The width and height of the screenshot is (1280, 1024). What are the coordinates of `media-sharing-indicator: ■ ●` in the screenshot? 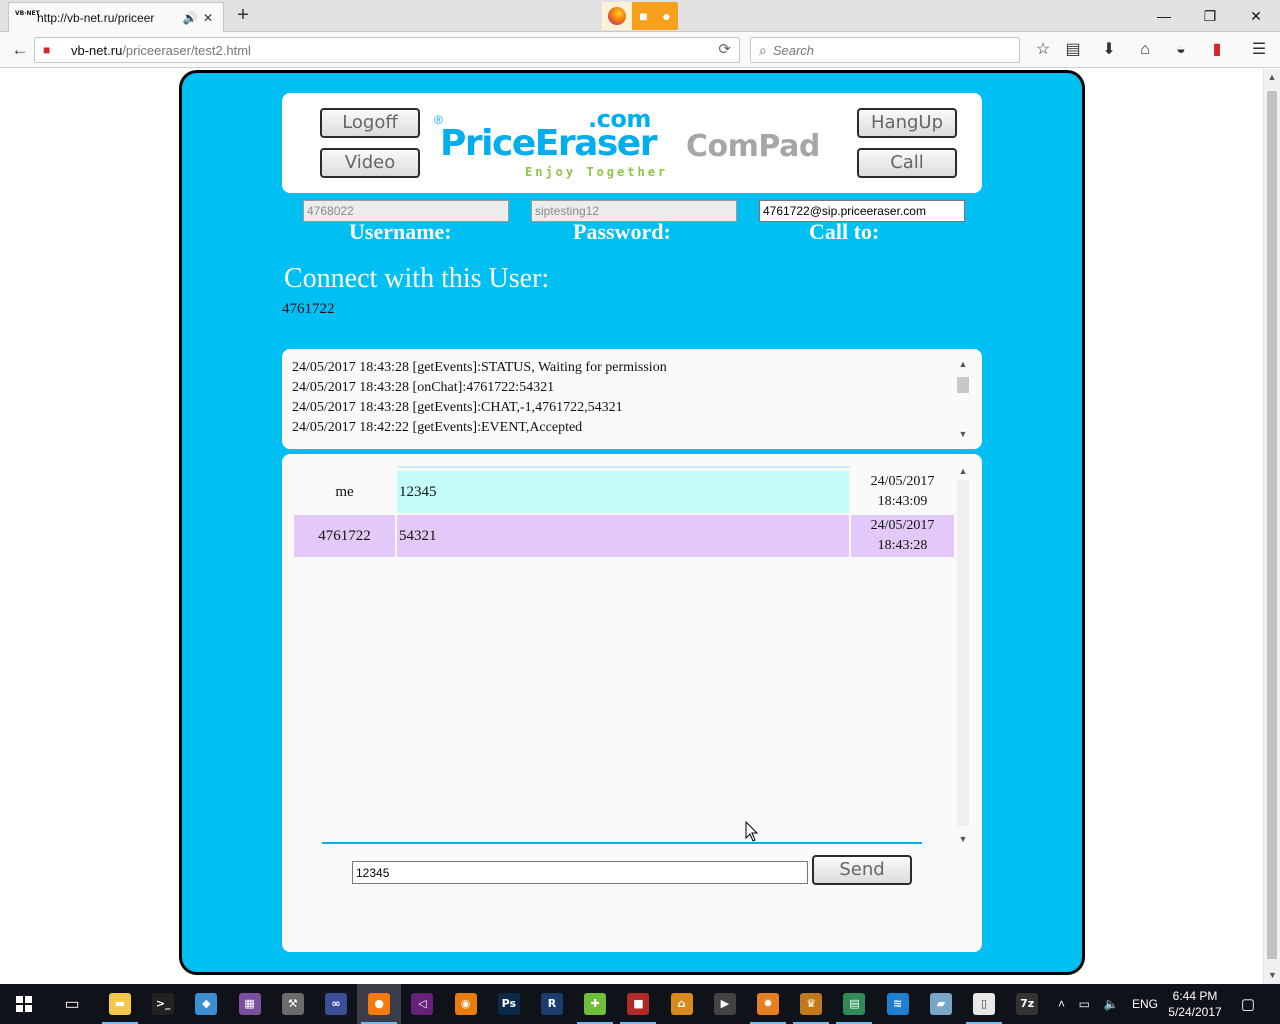 It's located at (640, 16).